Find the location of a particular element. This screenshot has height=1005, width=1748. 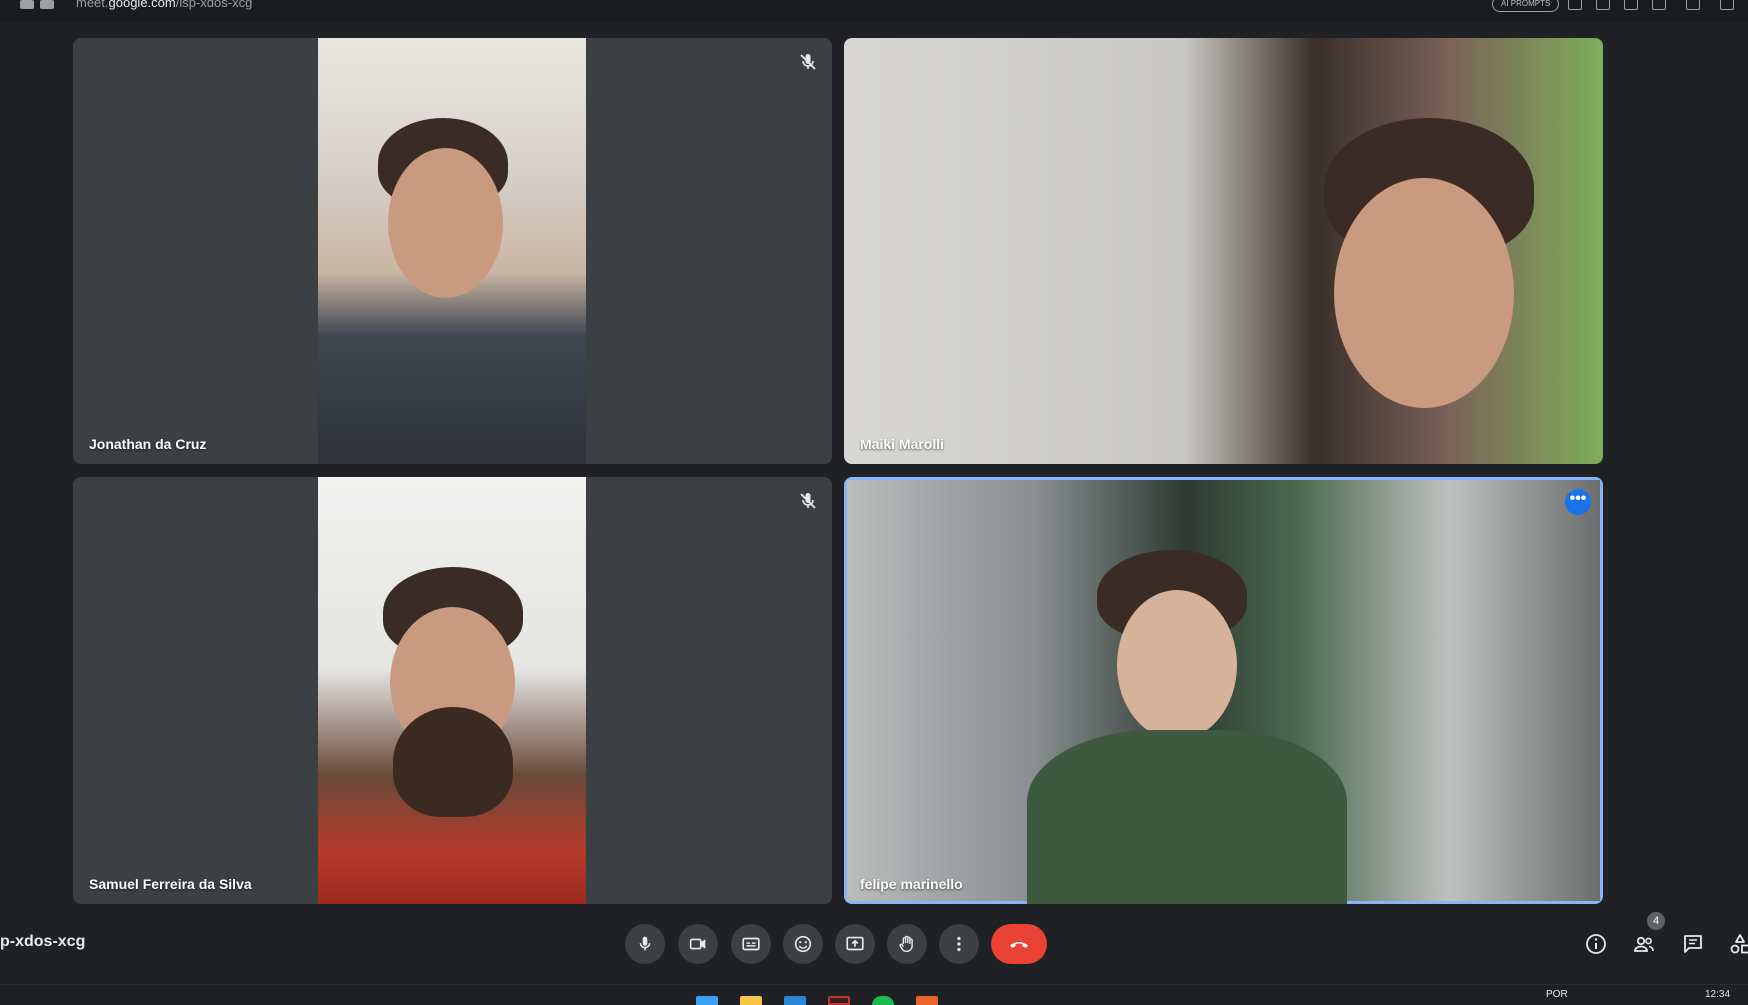

participant-count-badge: 4 is located at coordinates (1656, 921).